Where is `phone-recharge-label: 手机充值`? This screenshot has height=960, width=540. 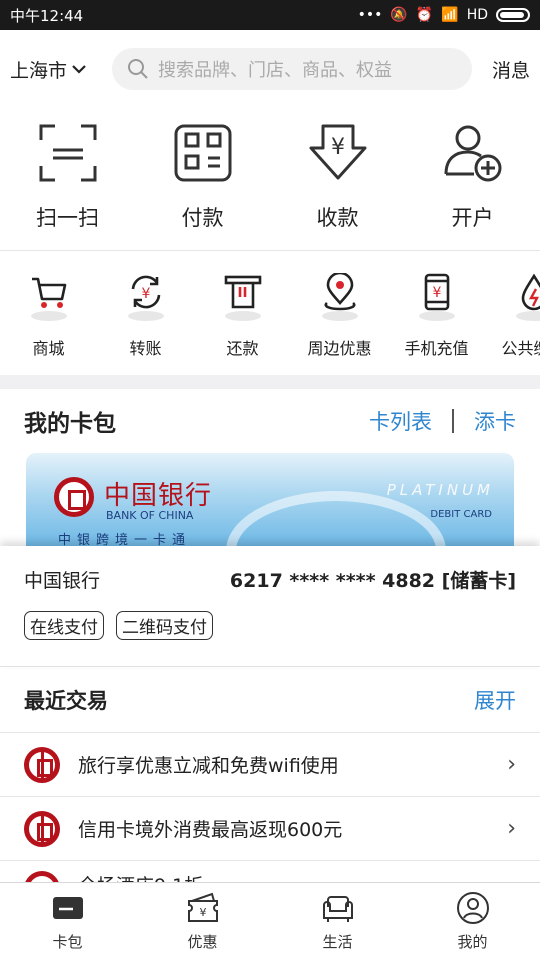
phone-recharge-label: 手机充值 is located at coordinates (436, 348).